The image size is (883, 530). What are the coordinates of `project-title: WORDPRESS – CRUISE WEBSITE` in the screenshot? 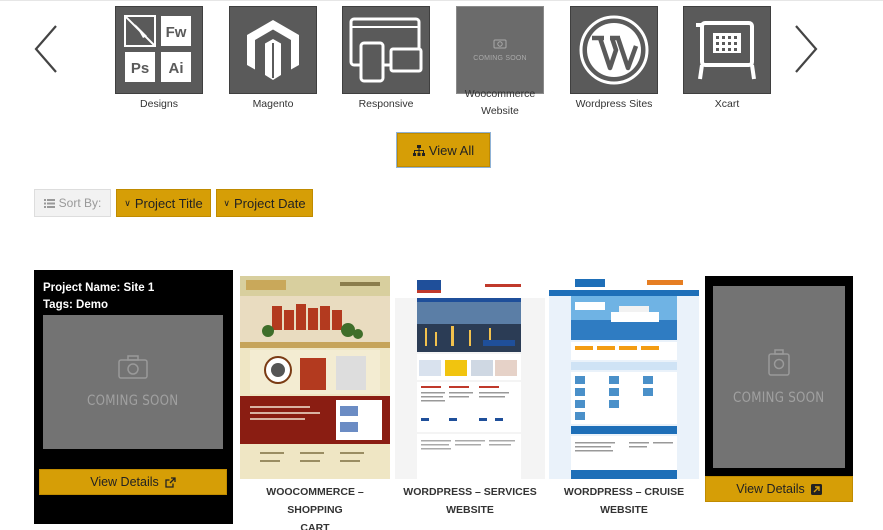 It's located at (624, 501).